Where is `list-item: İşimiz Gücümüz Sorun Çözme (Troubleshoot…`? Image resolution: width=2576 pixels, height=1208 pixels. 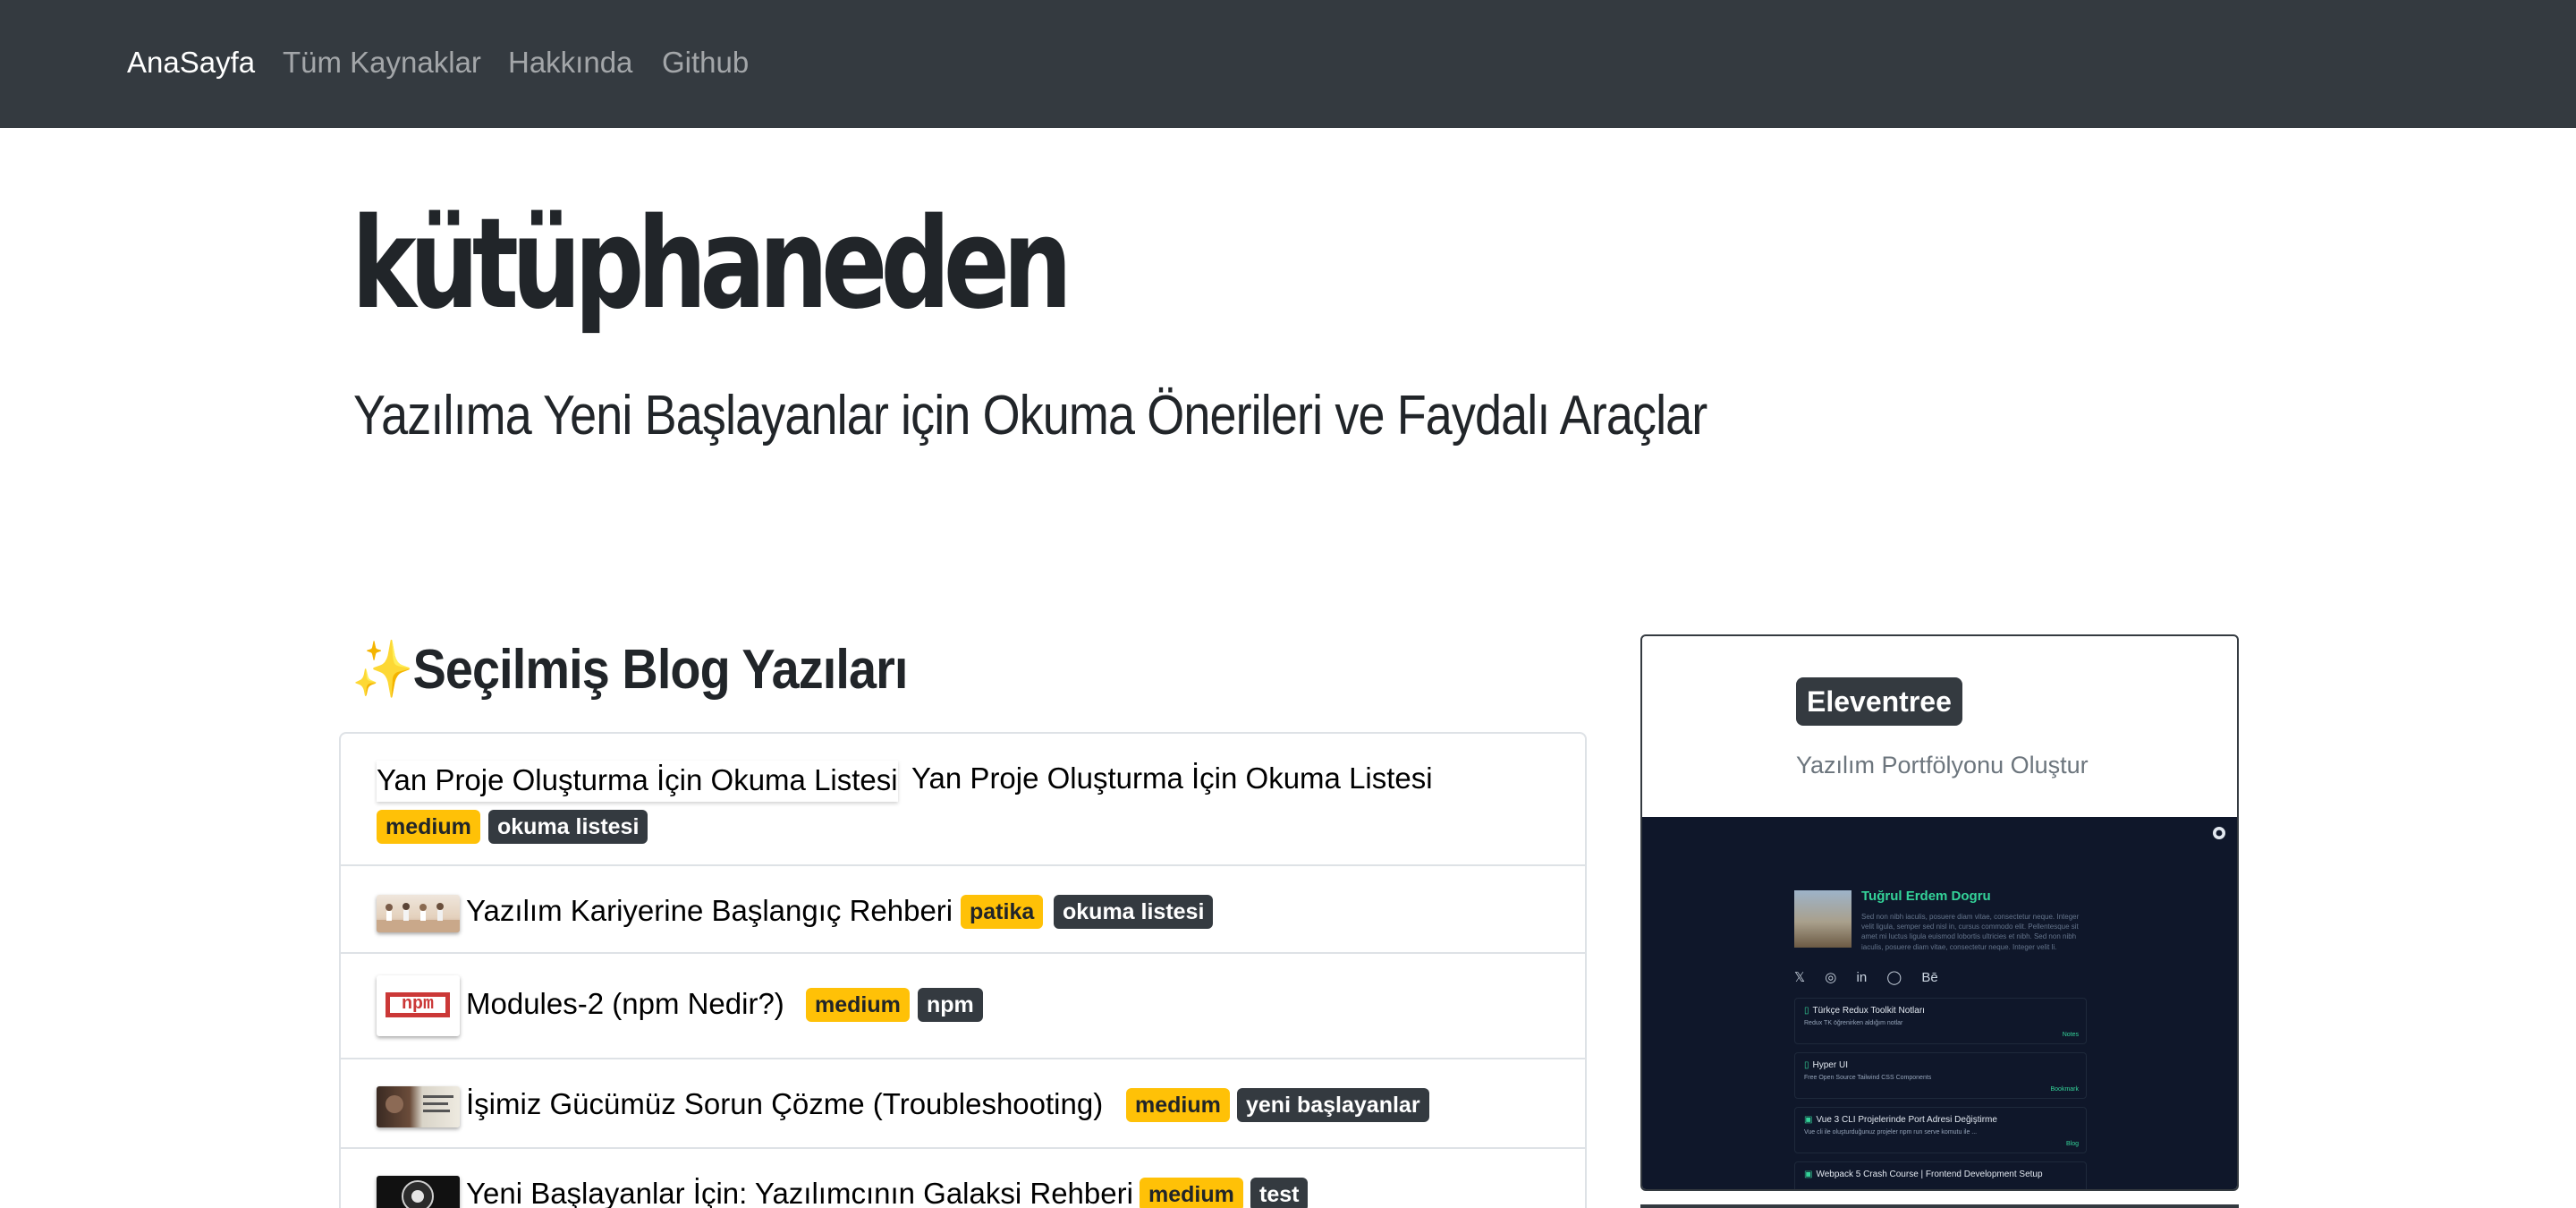
list-item: İşimiz Gücümüz Sorun Çözme (Troubleshoot… is located at coordinates (963, 1104).